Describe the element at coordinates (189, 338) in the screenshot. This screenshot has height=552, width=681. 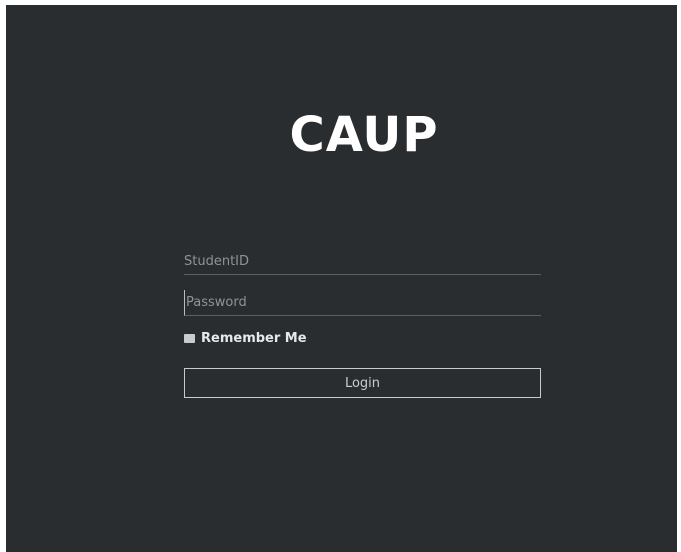
I see `remember-me-checkbox` at that location.